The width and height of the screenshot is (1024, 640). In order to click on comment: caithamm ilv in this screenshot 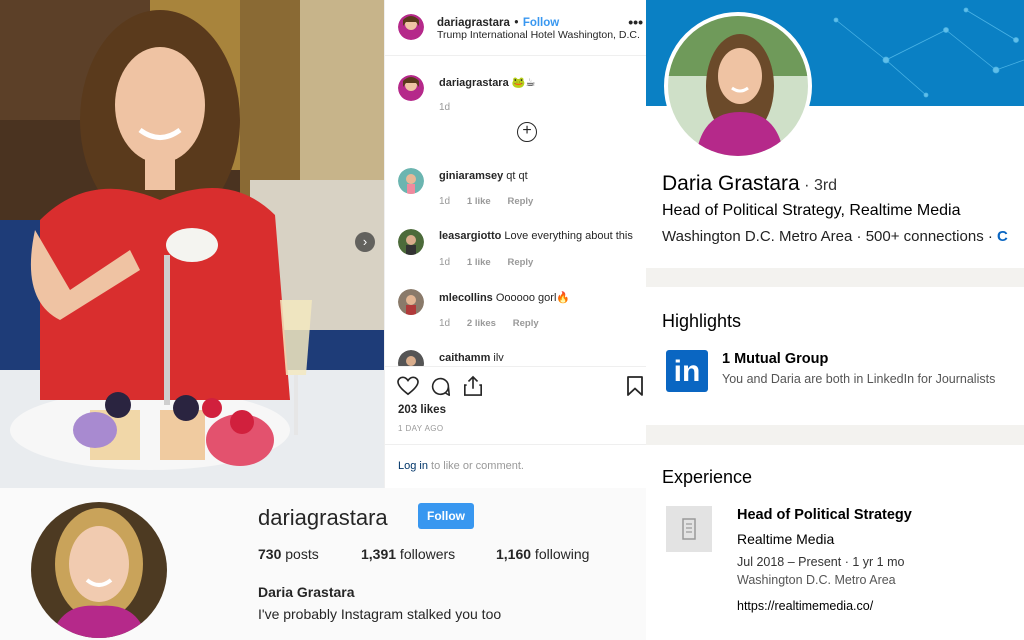, I will do `click(471, 358)`.